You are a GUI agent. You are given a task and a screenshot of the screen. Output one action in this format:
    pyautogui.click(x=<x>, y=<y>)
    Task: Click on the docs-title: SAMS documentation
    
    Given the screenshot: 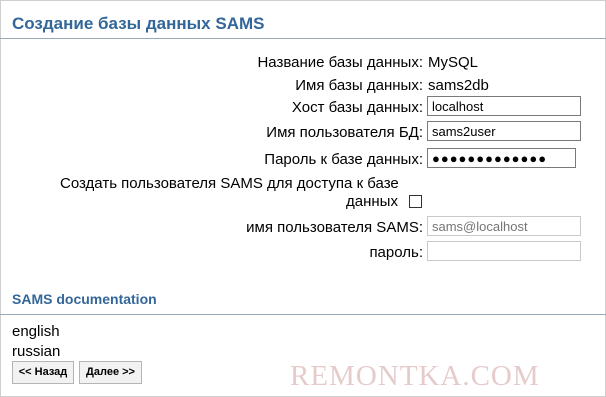 What is the action you would take?
    pyautogui.click(x=84, y=299)
    